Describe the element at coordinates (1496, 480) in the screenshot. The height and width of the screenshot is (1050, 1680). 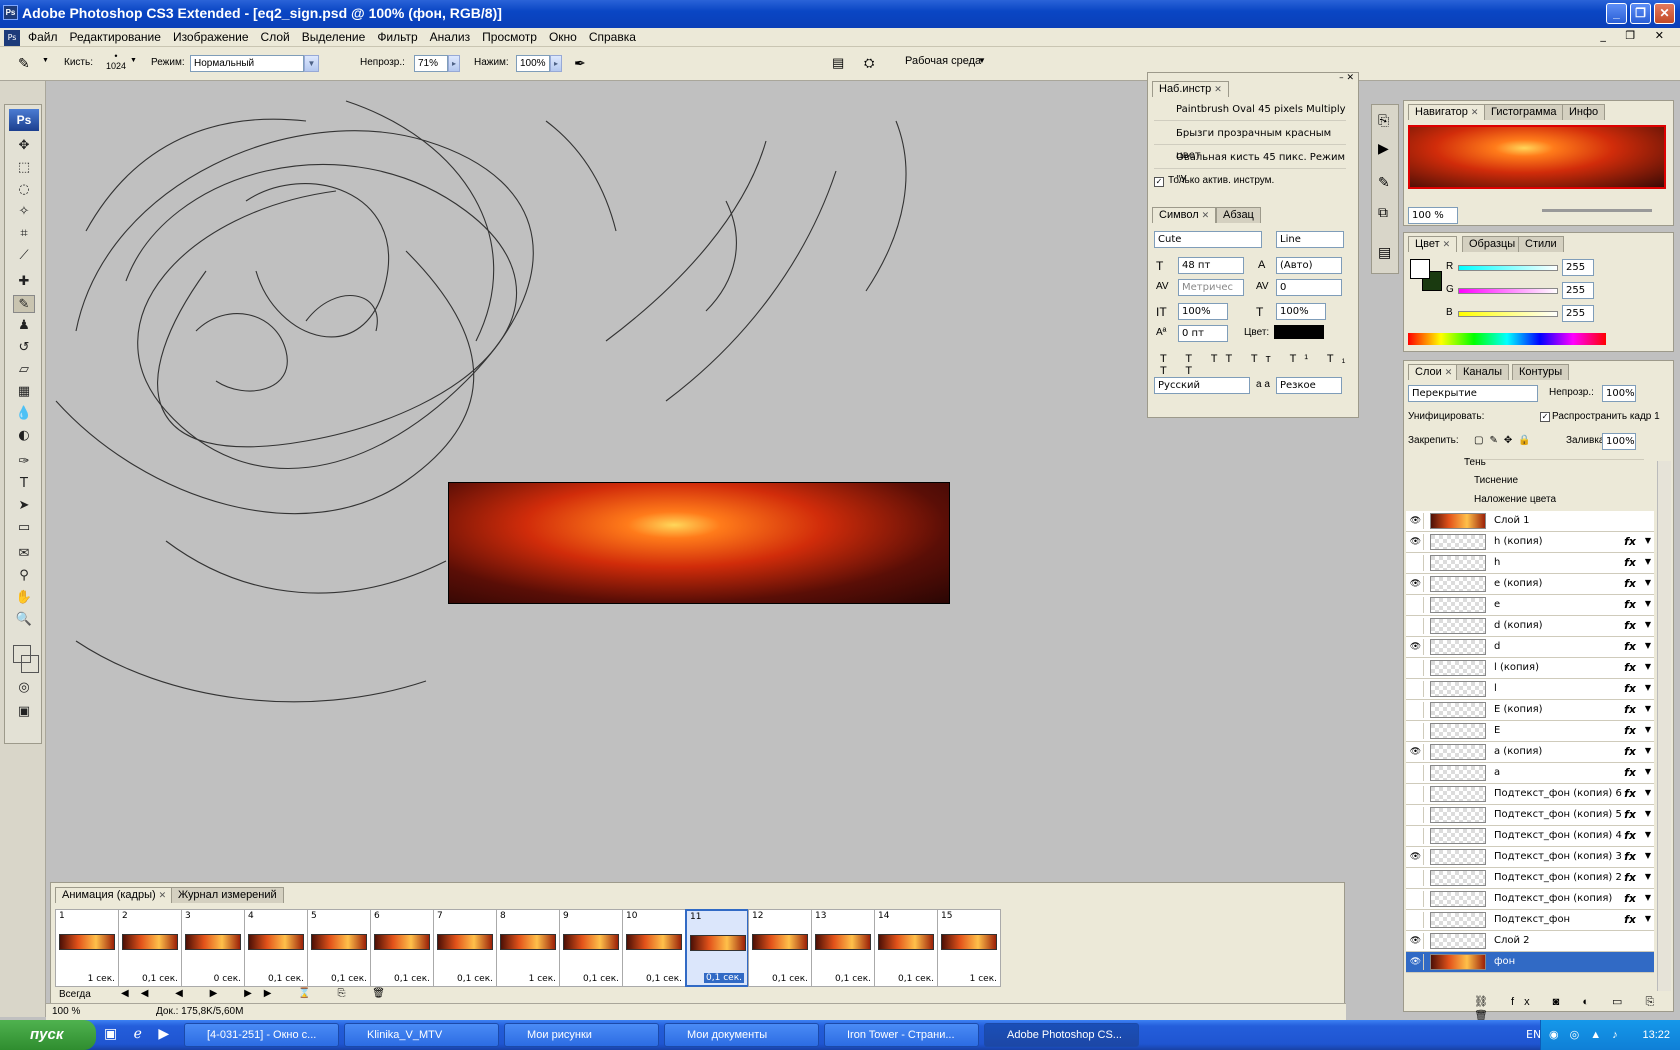
I see `effect-bevel: Тиснение` at that location.